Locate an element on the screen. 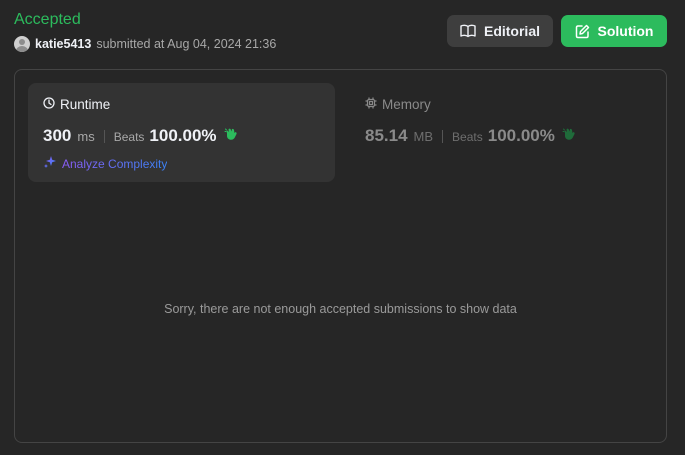 Image resolution: width=685 pixels, height=455 pixels. runtime-title: Runtime is located at coordinates (76, 104).